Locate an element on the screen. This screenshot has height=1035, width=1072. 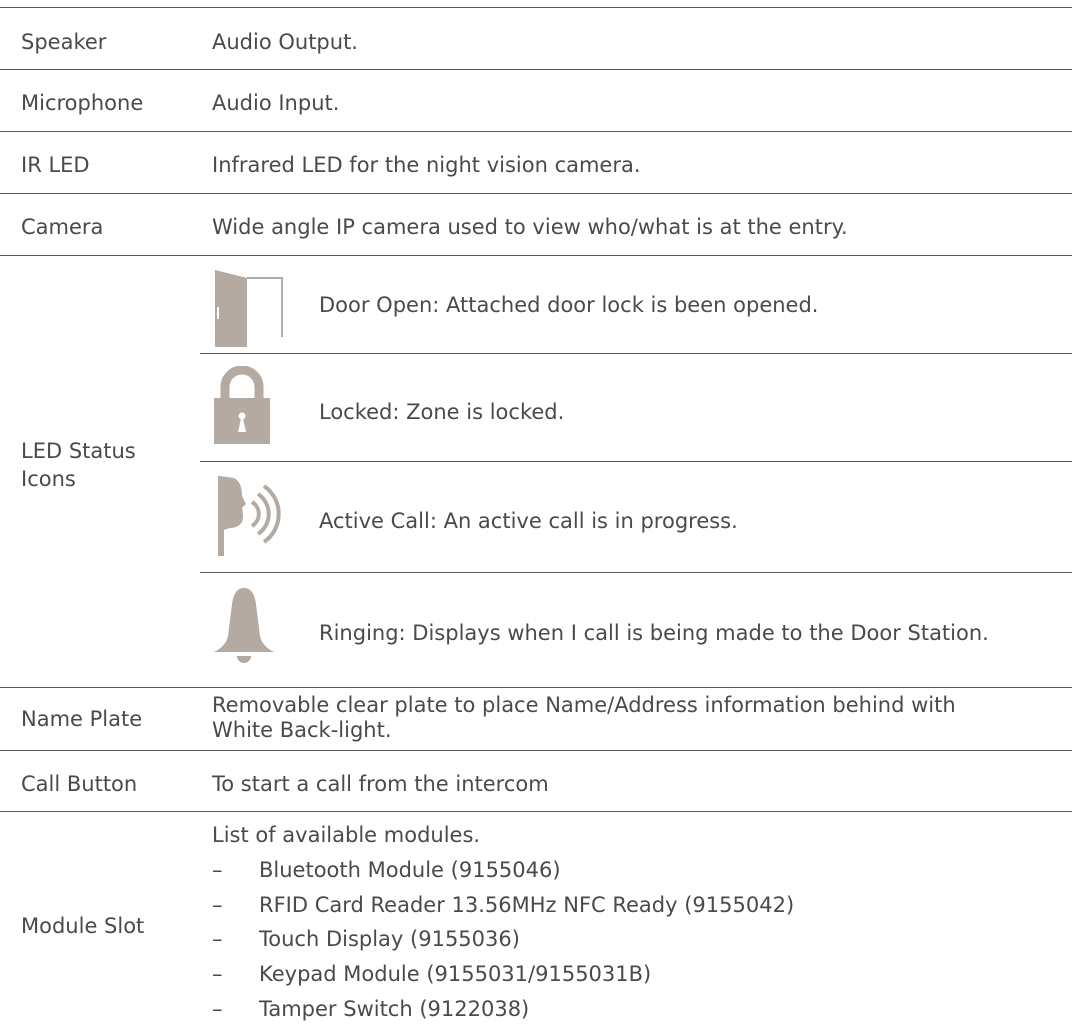
row-label: Camera is located at coordinates (62, 227).